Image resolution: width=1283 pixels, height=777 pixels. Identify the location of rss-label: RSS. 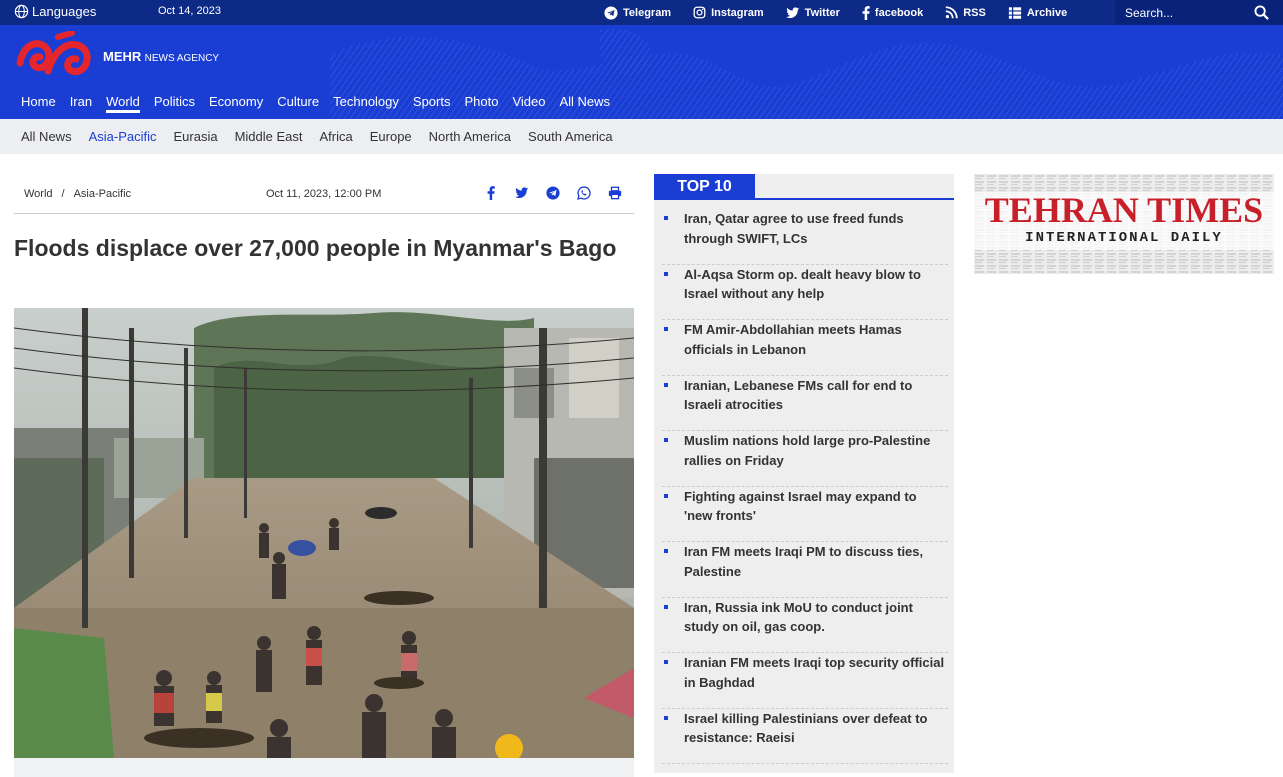
(974, 12).